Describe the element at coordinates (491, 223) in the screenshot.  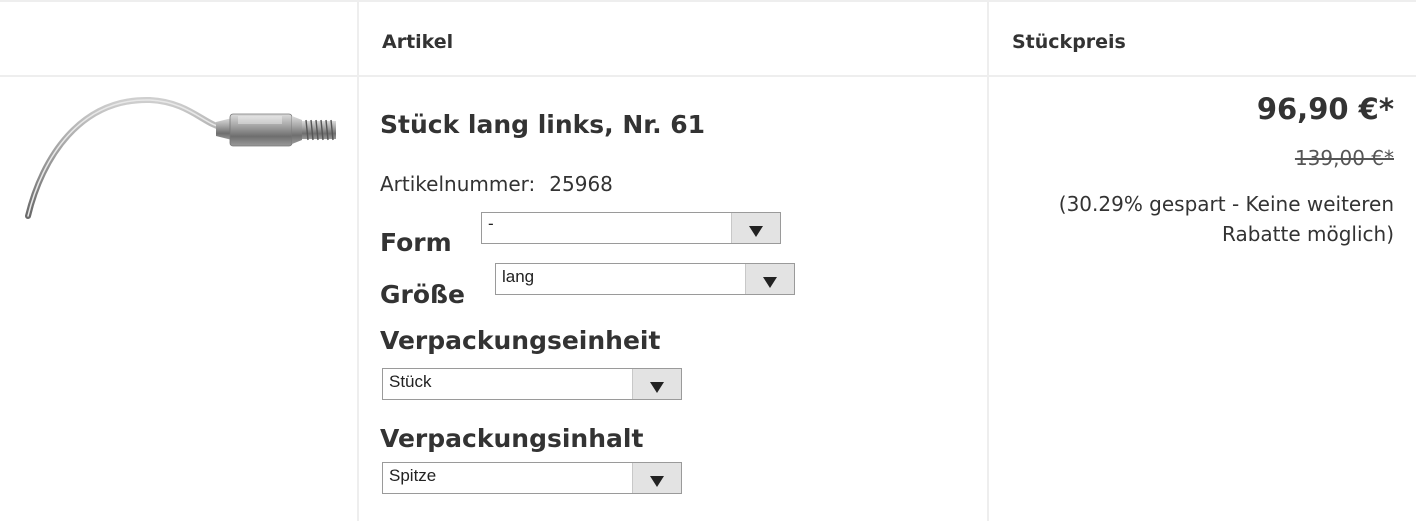
I see `form-select-value: -` at that location.